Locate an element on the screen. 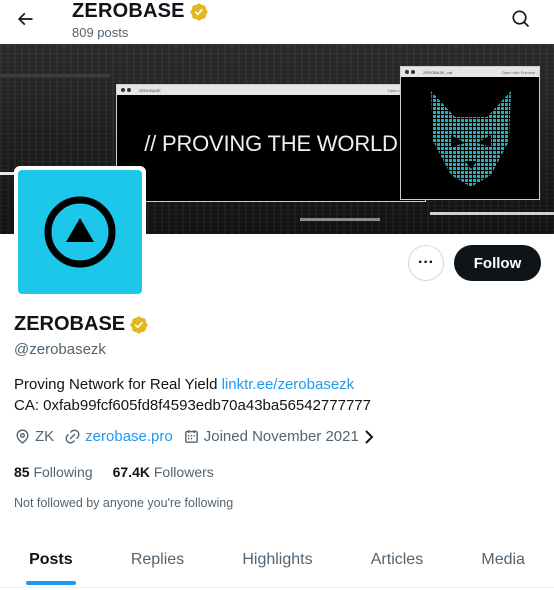  active-tab-indicator is located at coordinates (50, 583).